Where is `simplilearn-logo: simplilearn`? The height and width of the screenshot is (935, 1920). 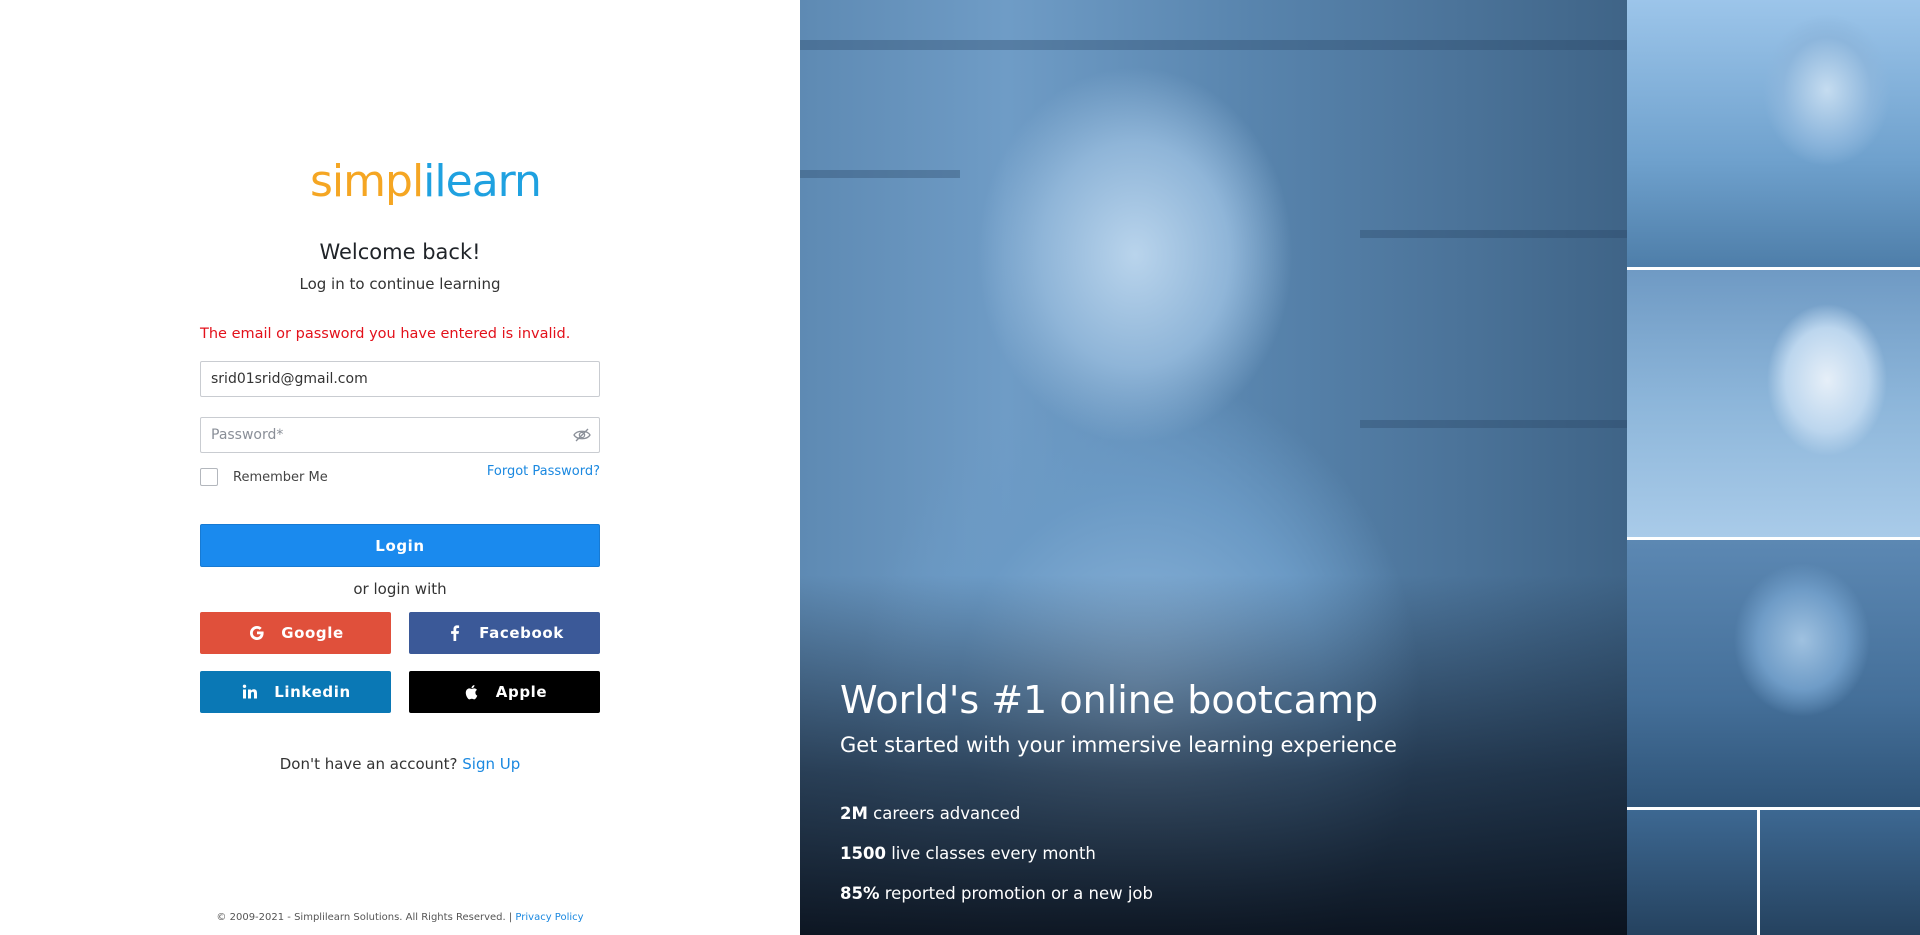 simplilearn-logo: simplilearn is located at coordinates (426, 183).